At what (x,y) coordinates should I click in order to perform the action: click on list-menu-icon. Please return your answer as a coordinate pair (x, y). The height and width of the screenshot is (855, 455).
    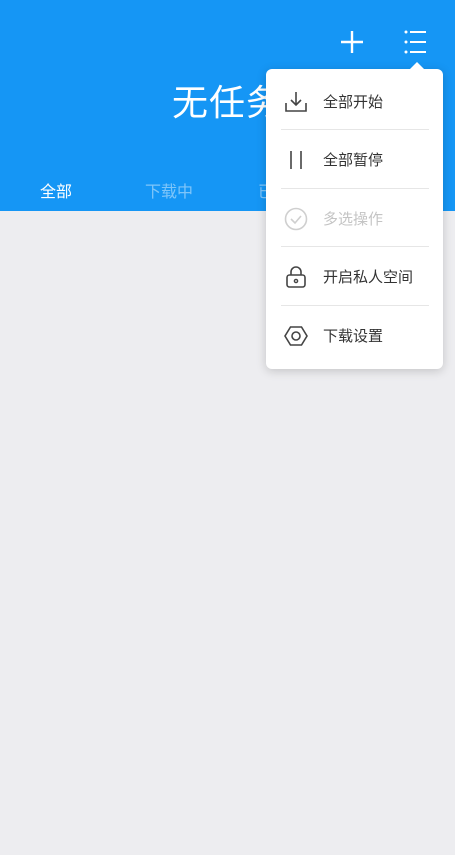
    Looking at the image, I should click on (415, 42).